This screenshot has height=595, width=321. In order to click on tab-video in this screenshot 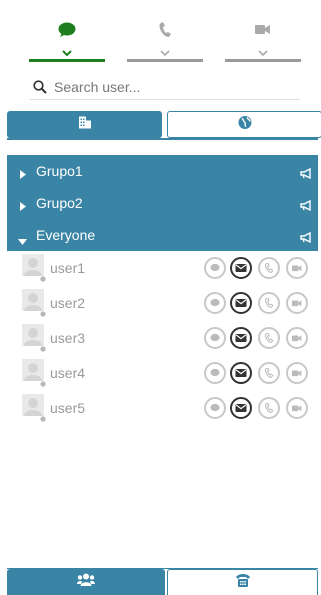, I will do `click(263, 40)`.